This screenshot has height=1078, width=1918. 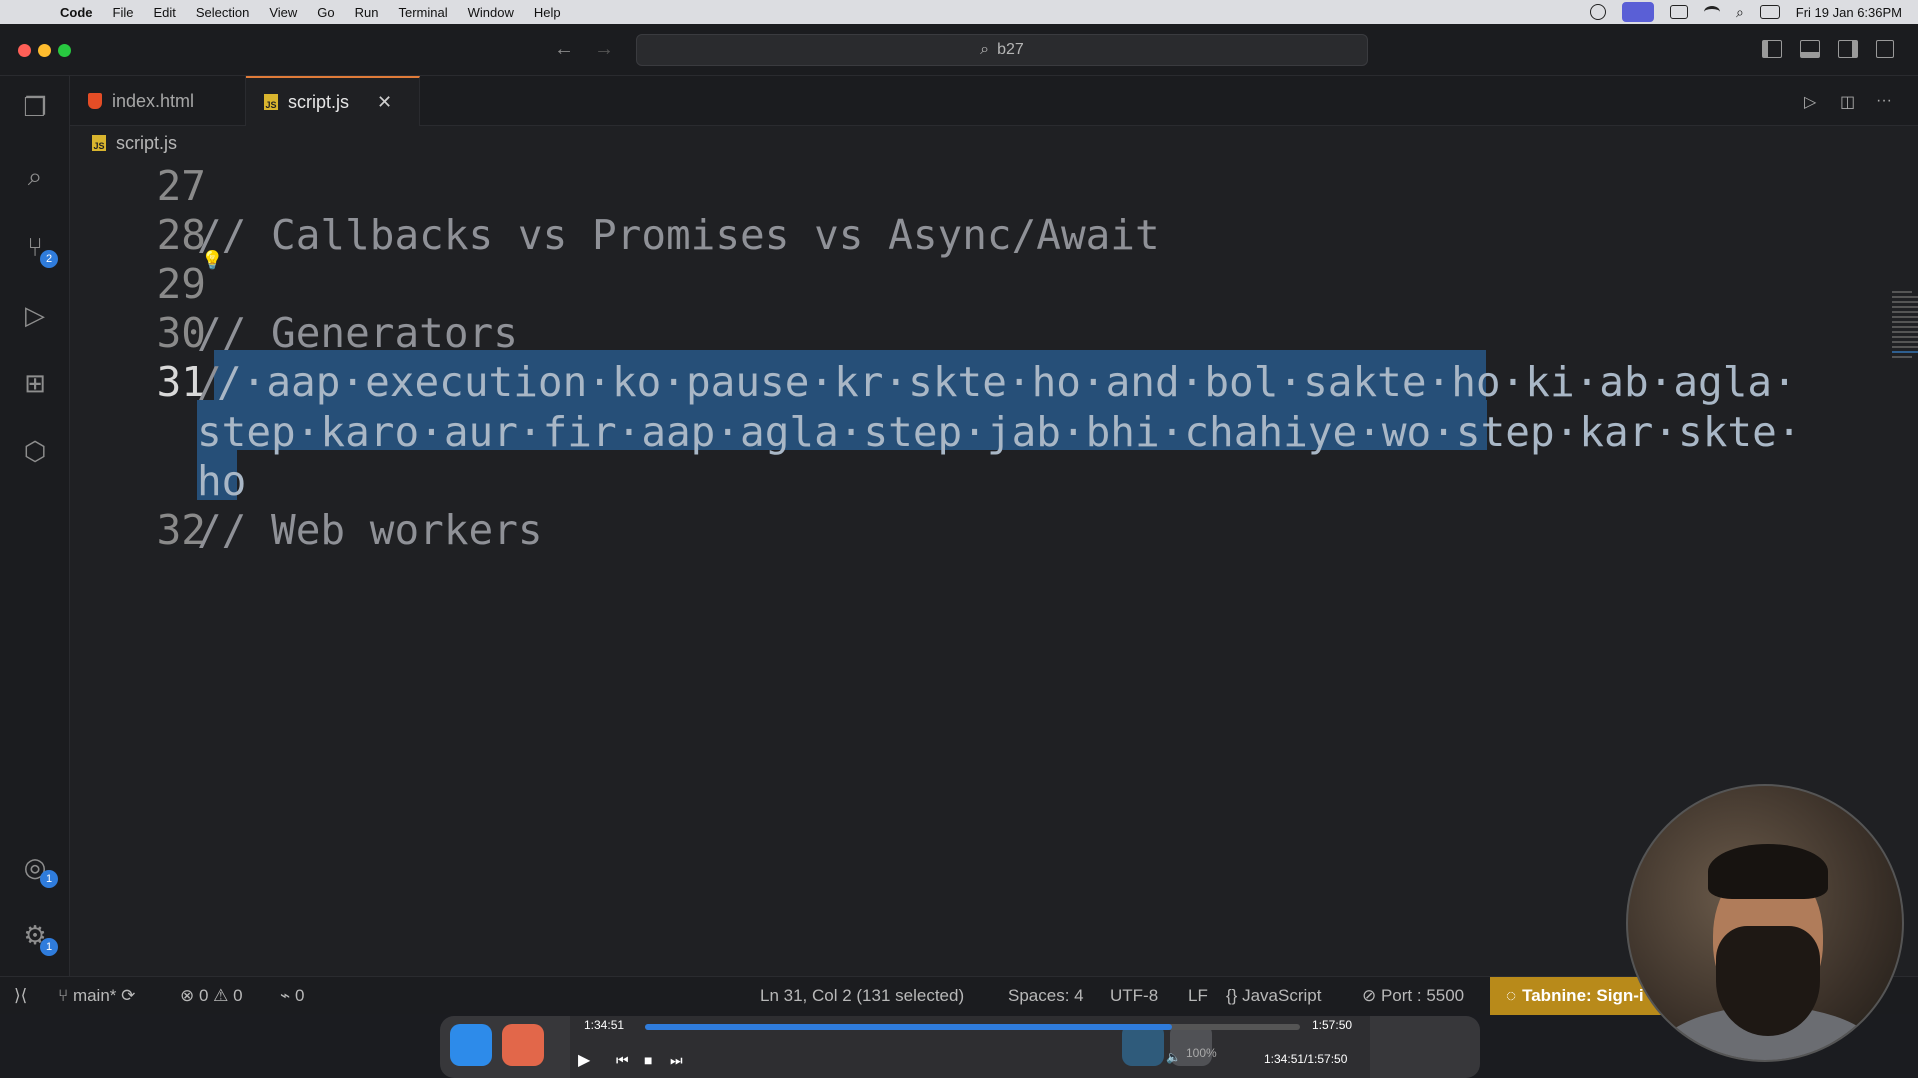 What do you see at coordinates (994, 101) in the screenshot?
I see `editor-tabs: index.html JS script.js ✕ ▷ ◫ ···` at bounding box center [994, 101].